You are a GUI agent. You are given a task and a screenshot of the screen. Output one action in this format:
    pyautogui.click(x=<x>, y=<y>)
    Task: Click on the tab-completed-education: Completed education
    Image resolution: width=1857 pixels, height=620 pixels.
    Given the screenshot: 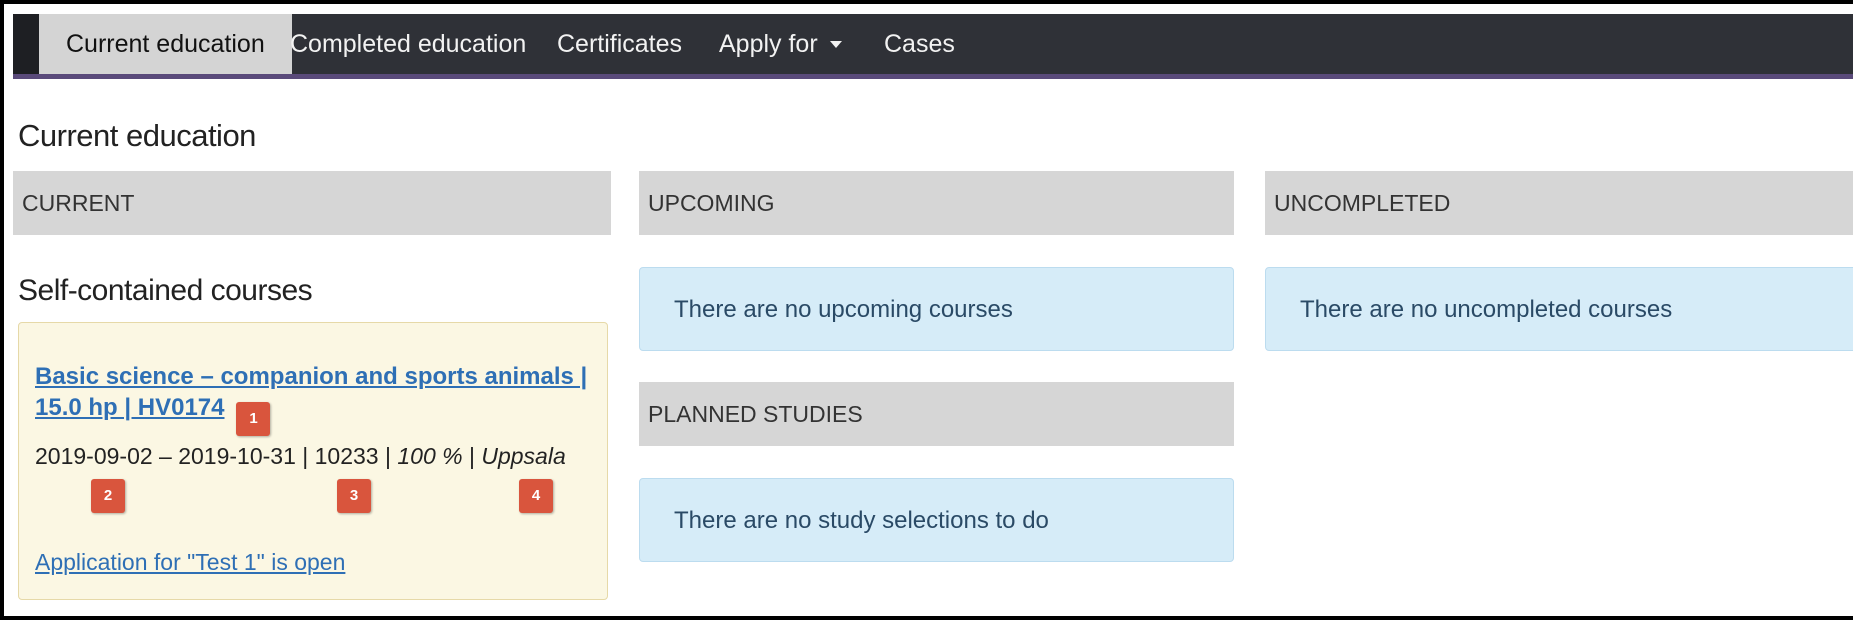 What is the action you would take?
    pyautogui.click(x=408, y=44)
    